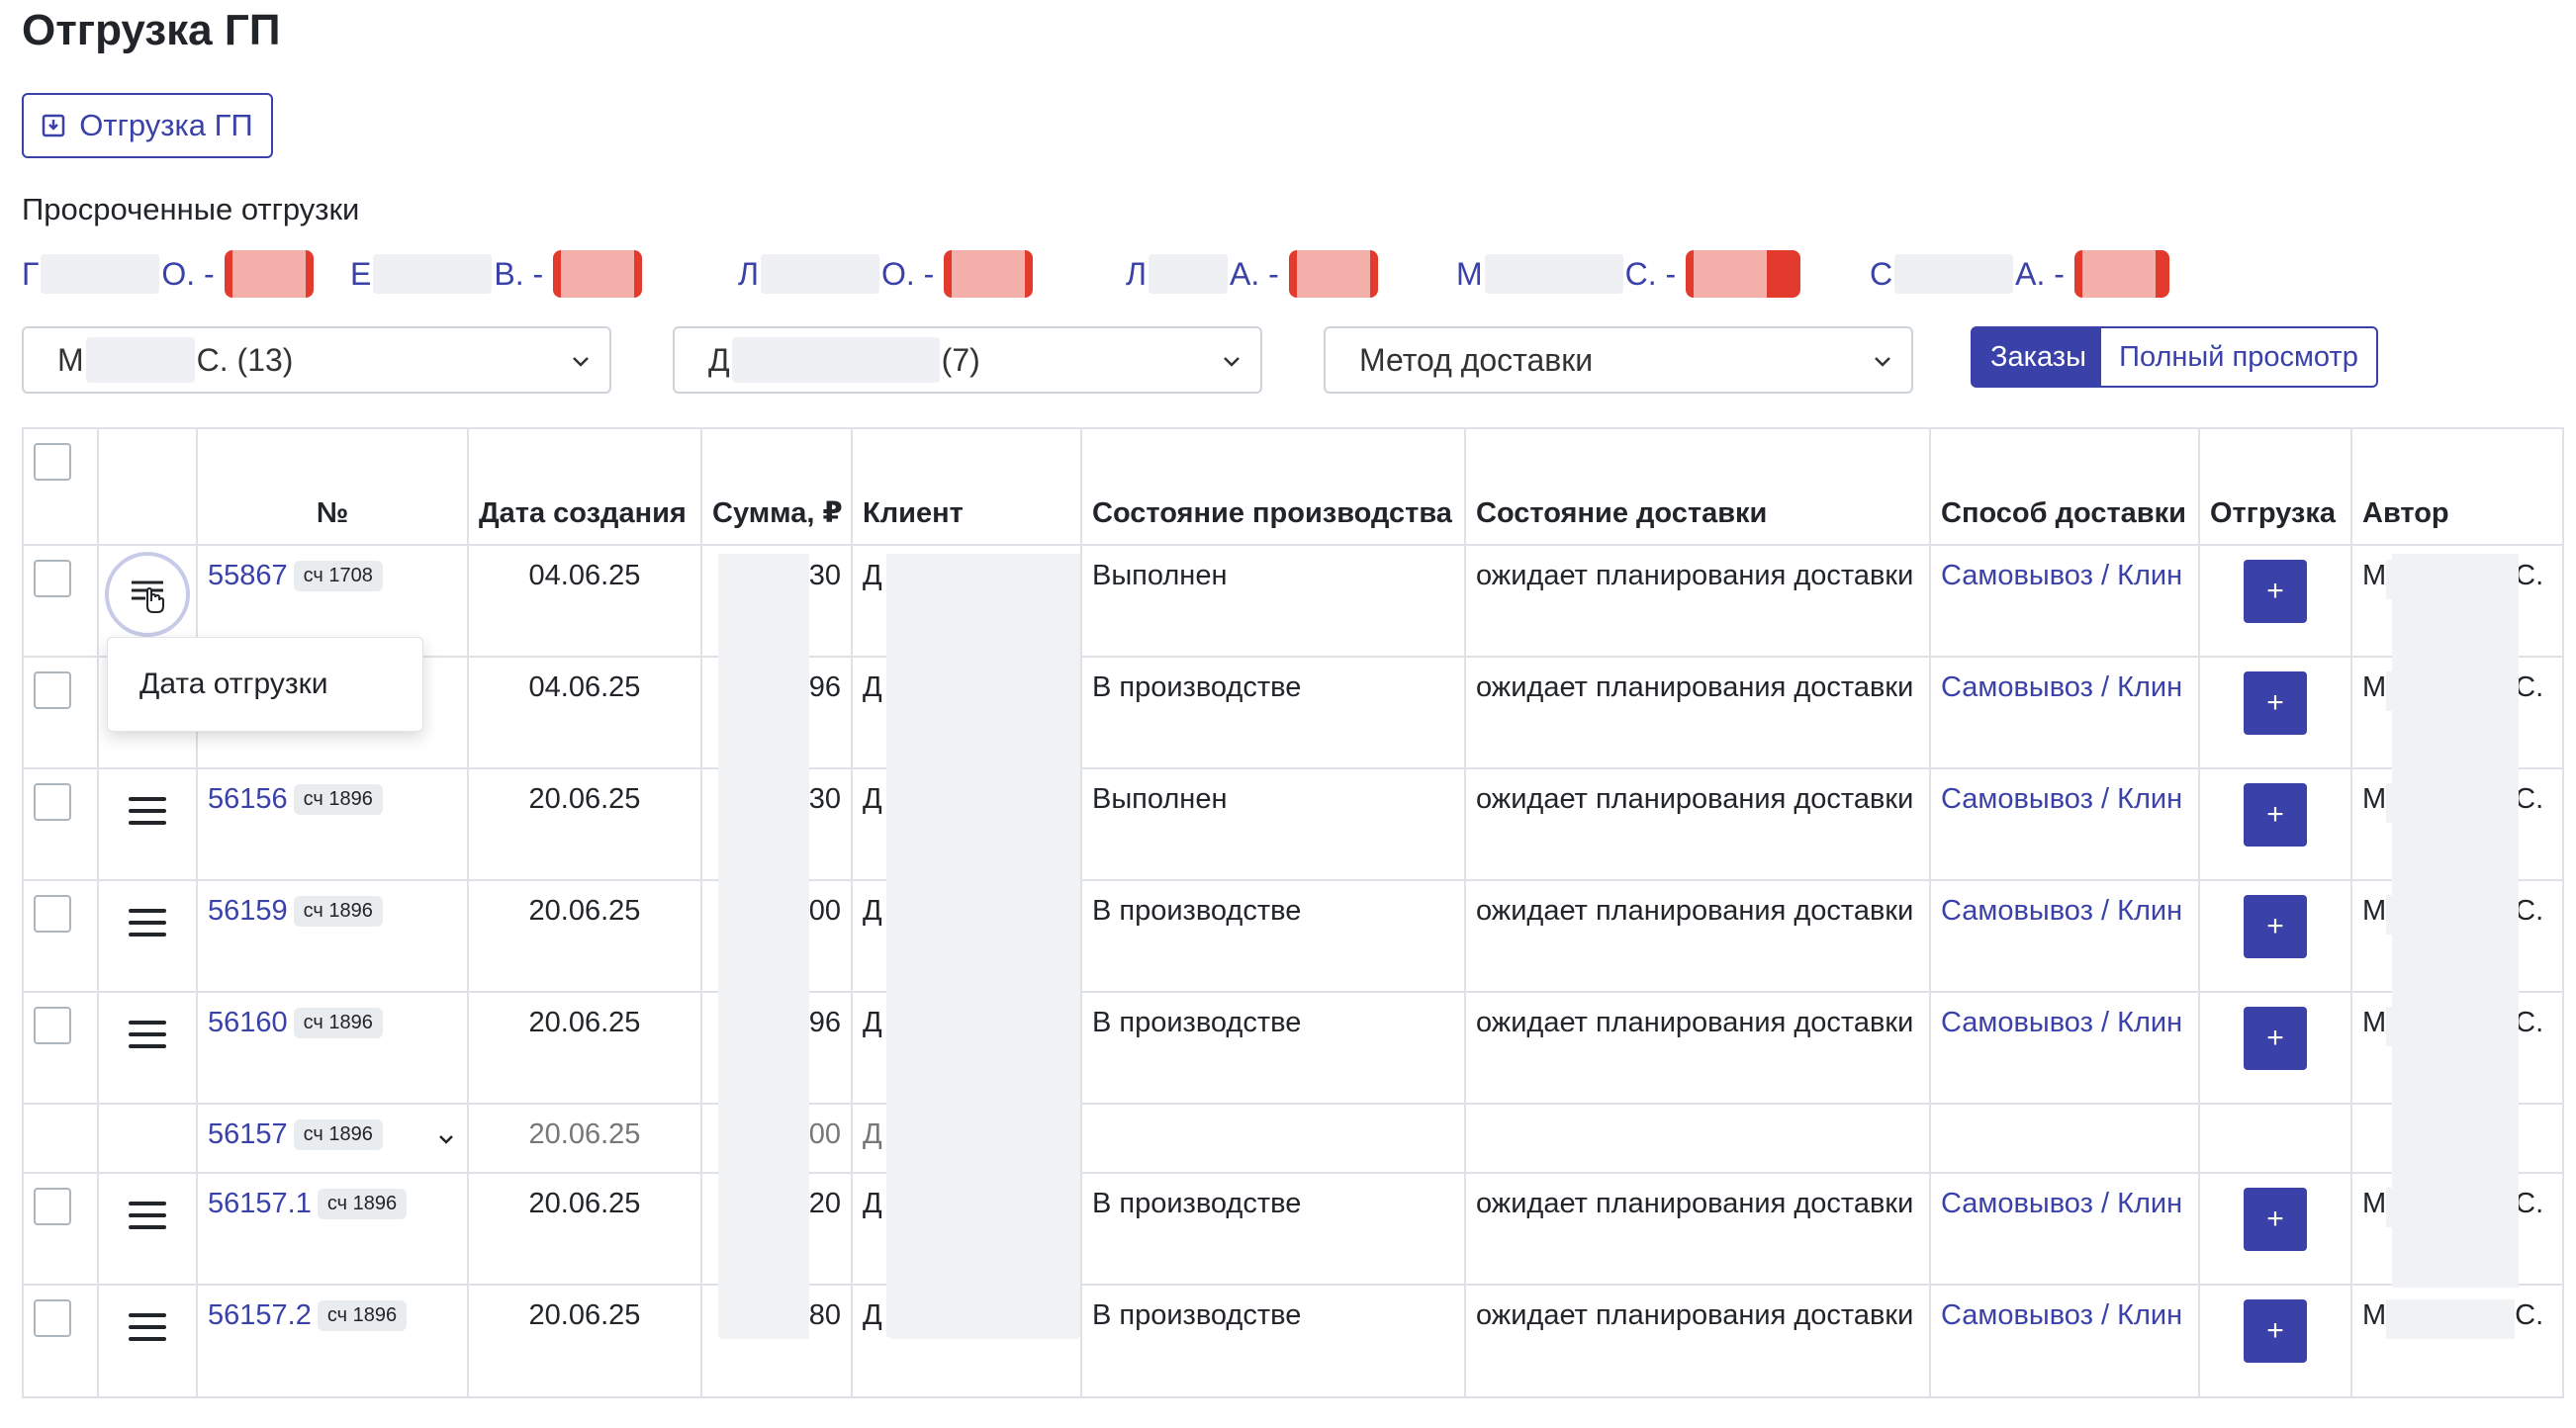  Describe the element at coordinates (1651, 273) in the screenshot. I see `overdue-name-suffix: С. -` at that location.